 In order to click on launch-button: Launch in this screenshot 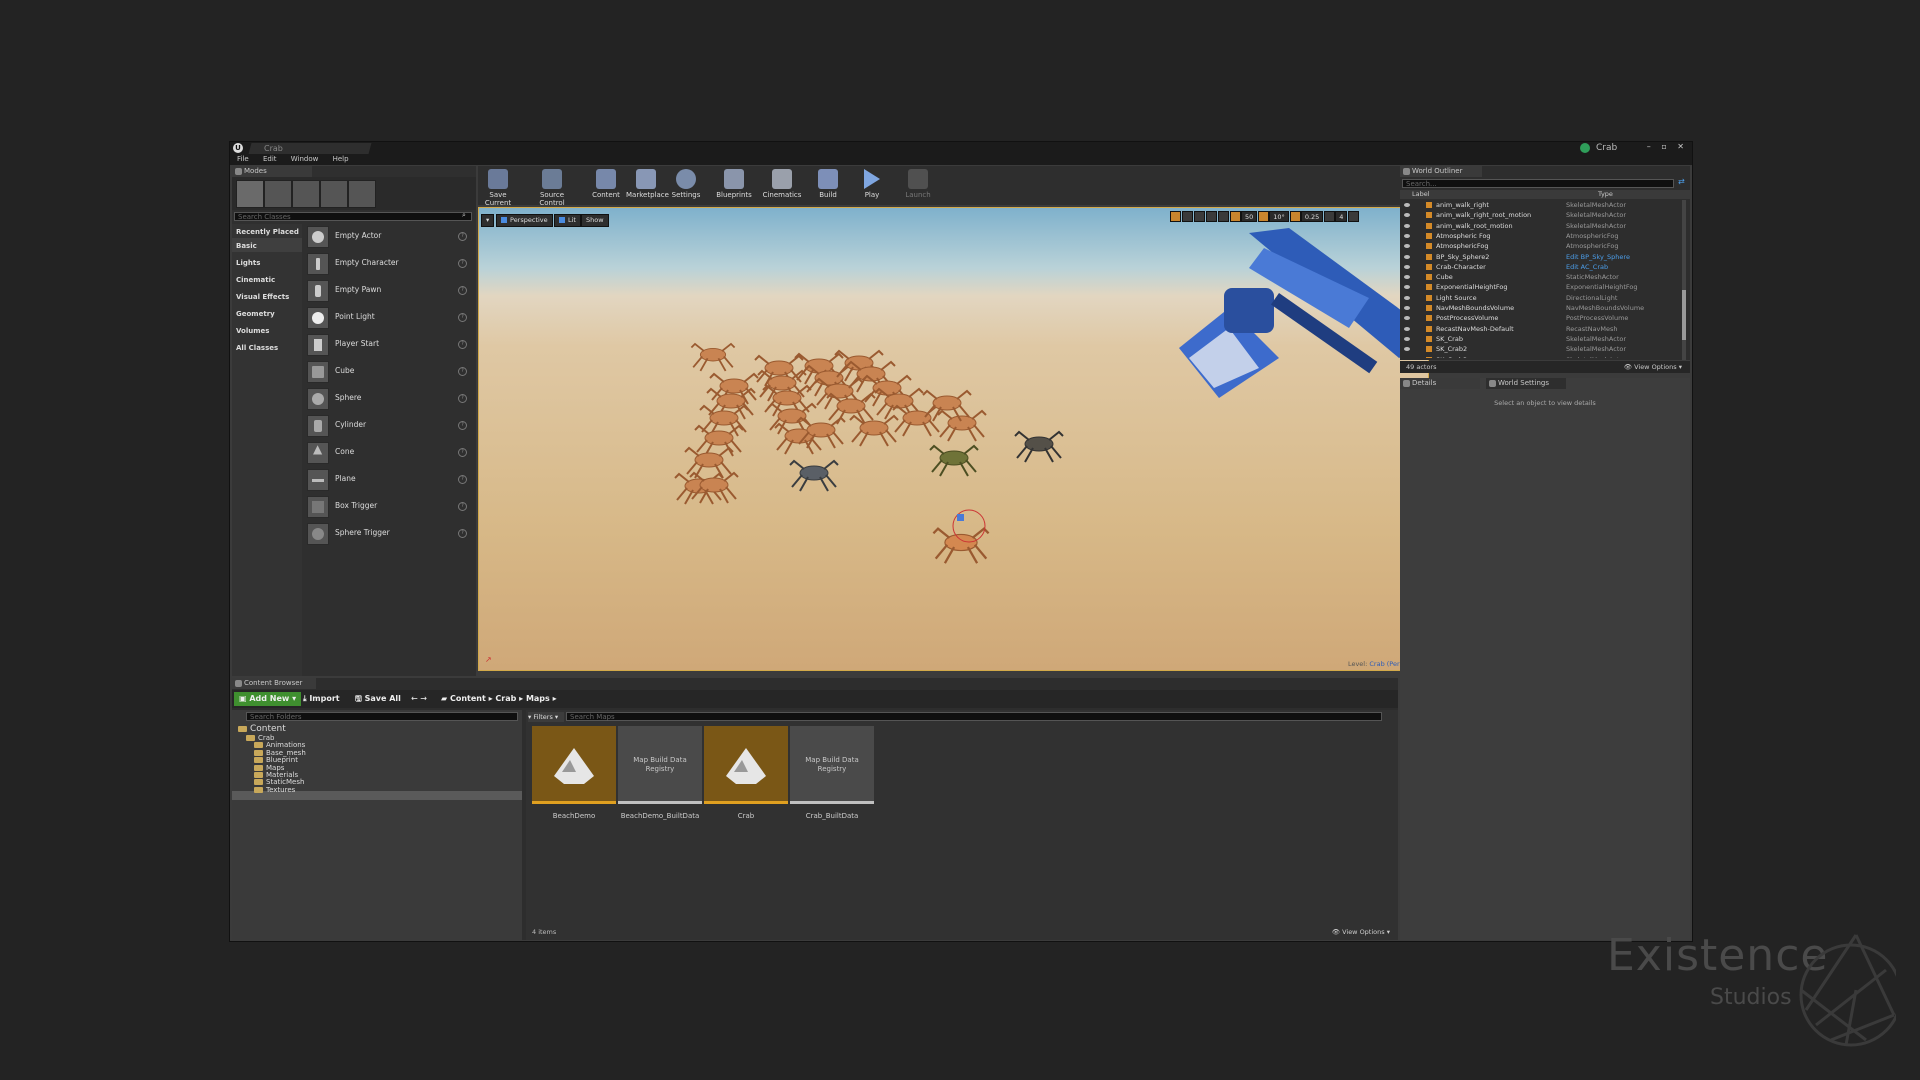, I will do `click(918, 185)`.